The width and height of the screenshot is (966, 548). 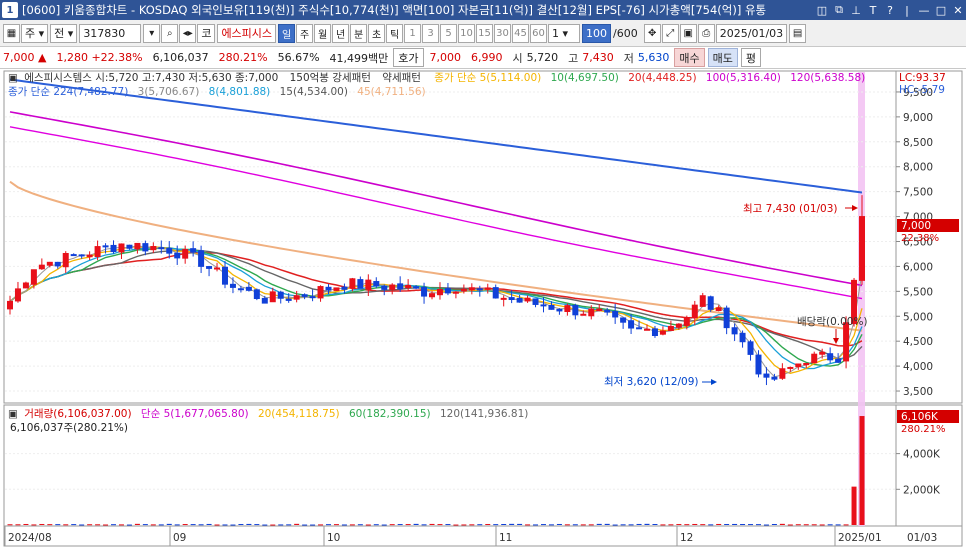 I want to click on close-icon: ✕, so click(x=958, y=10).